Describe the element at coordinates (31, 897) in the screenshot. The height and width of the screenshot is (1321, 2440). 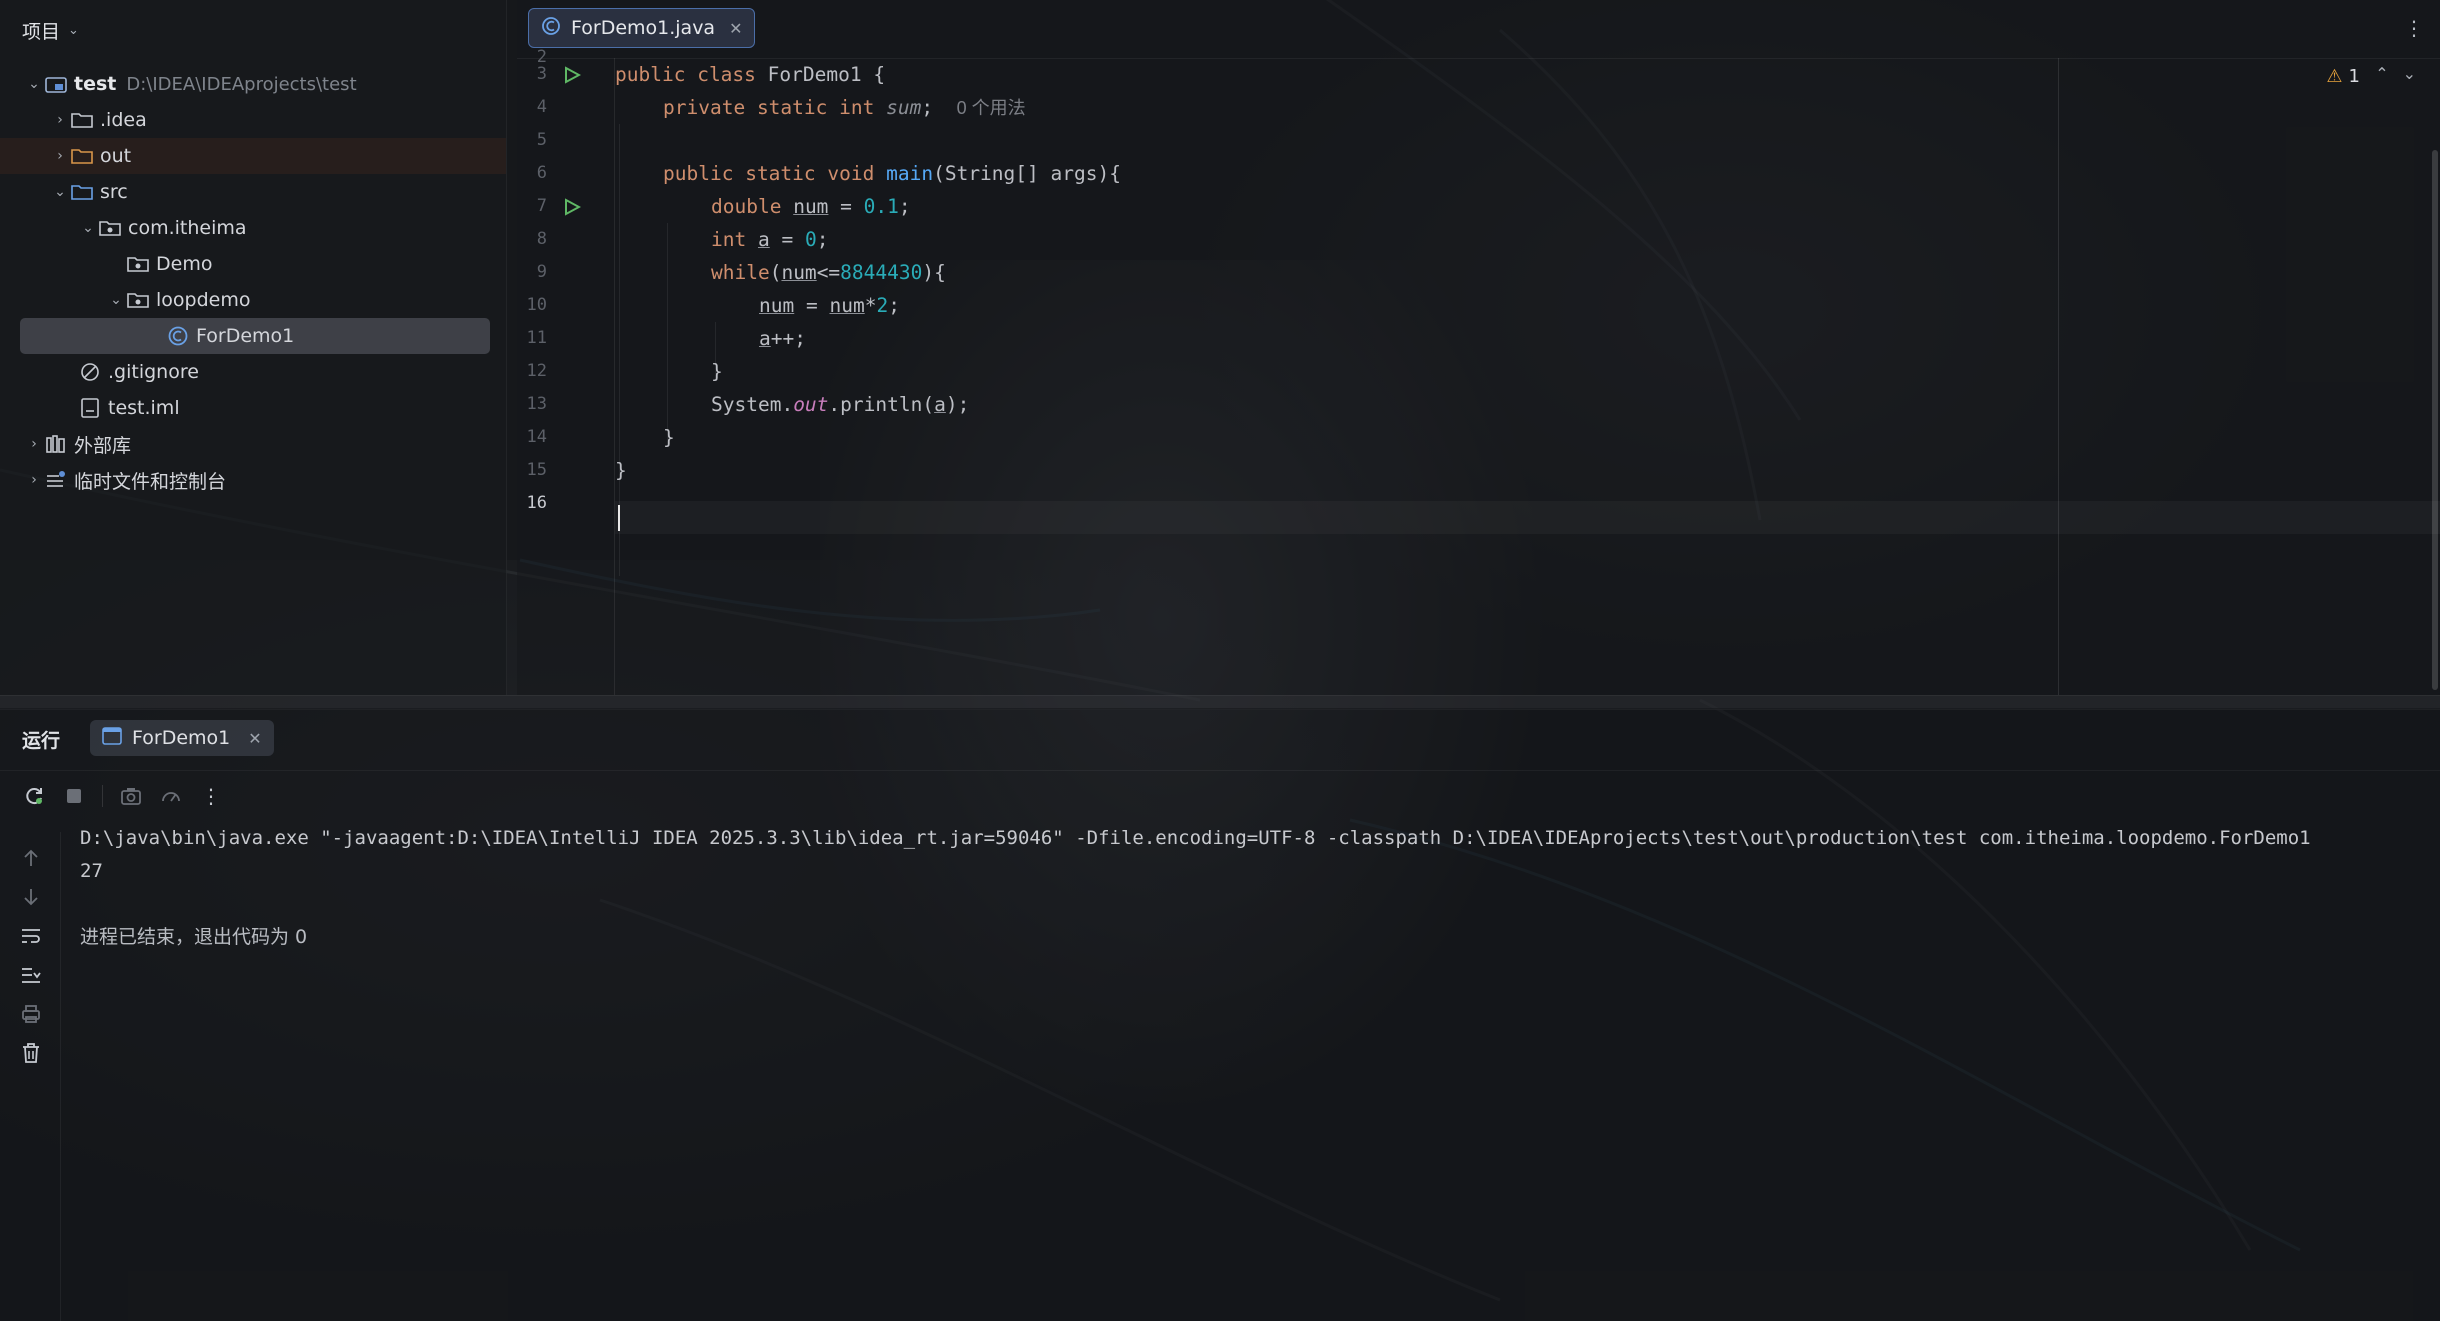
I see `arrow-down-icon` at that location.